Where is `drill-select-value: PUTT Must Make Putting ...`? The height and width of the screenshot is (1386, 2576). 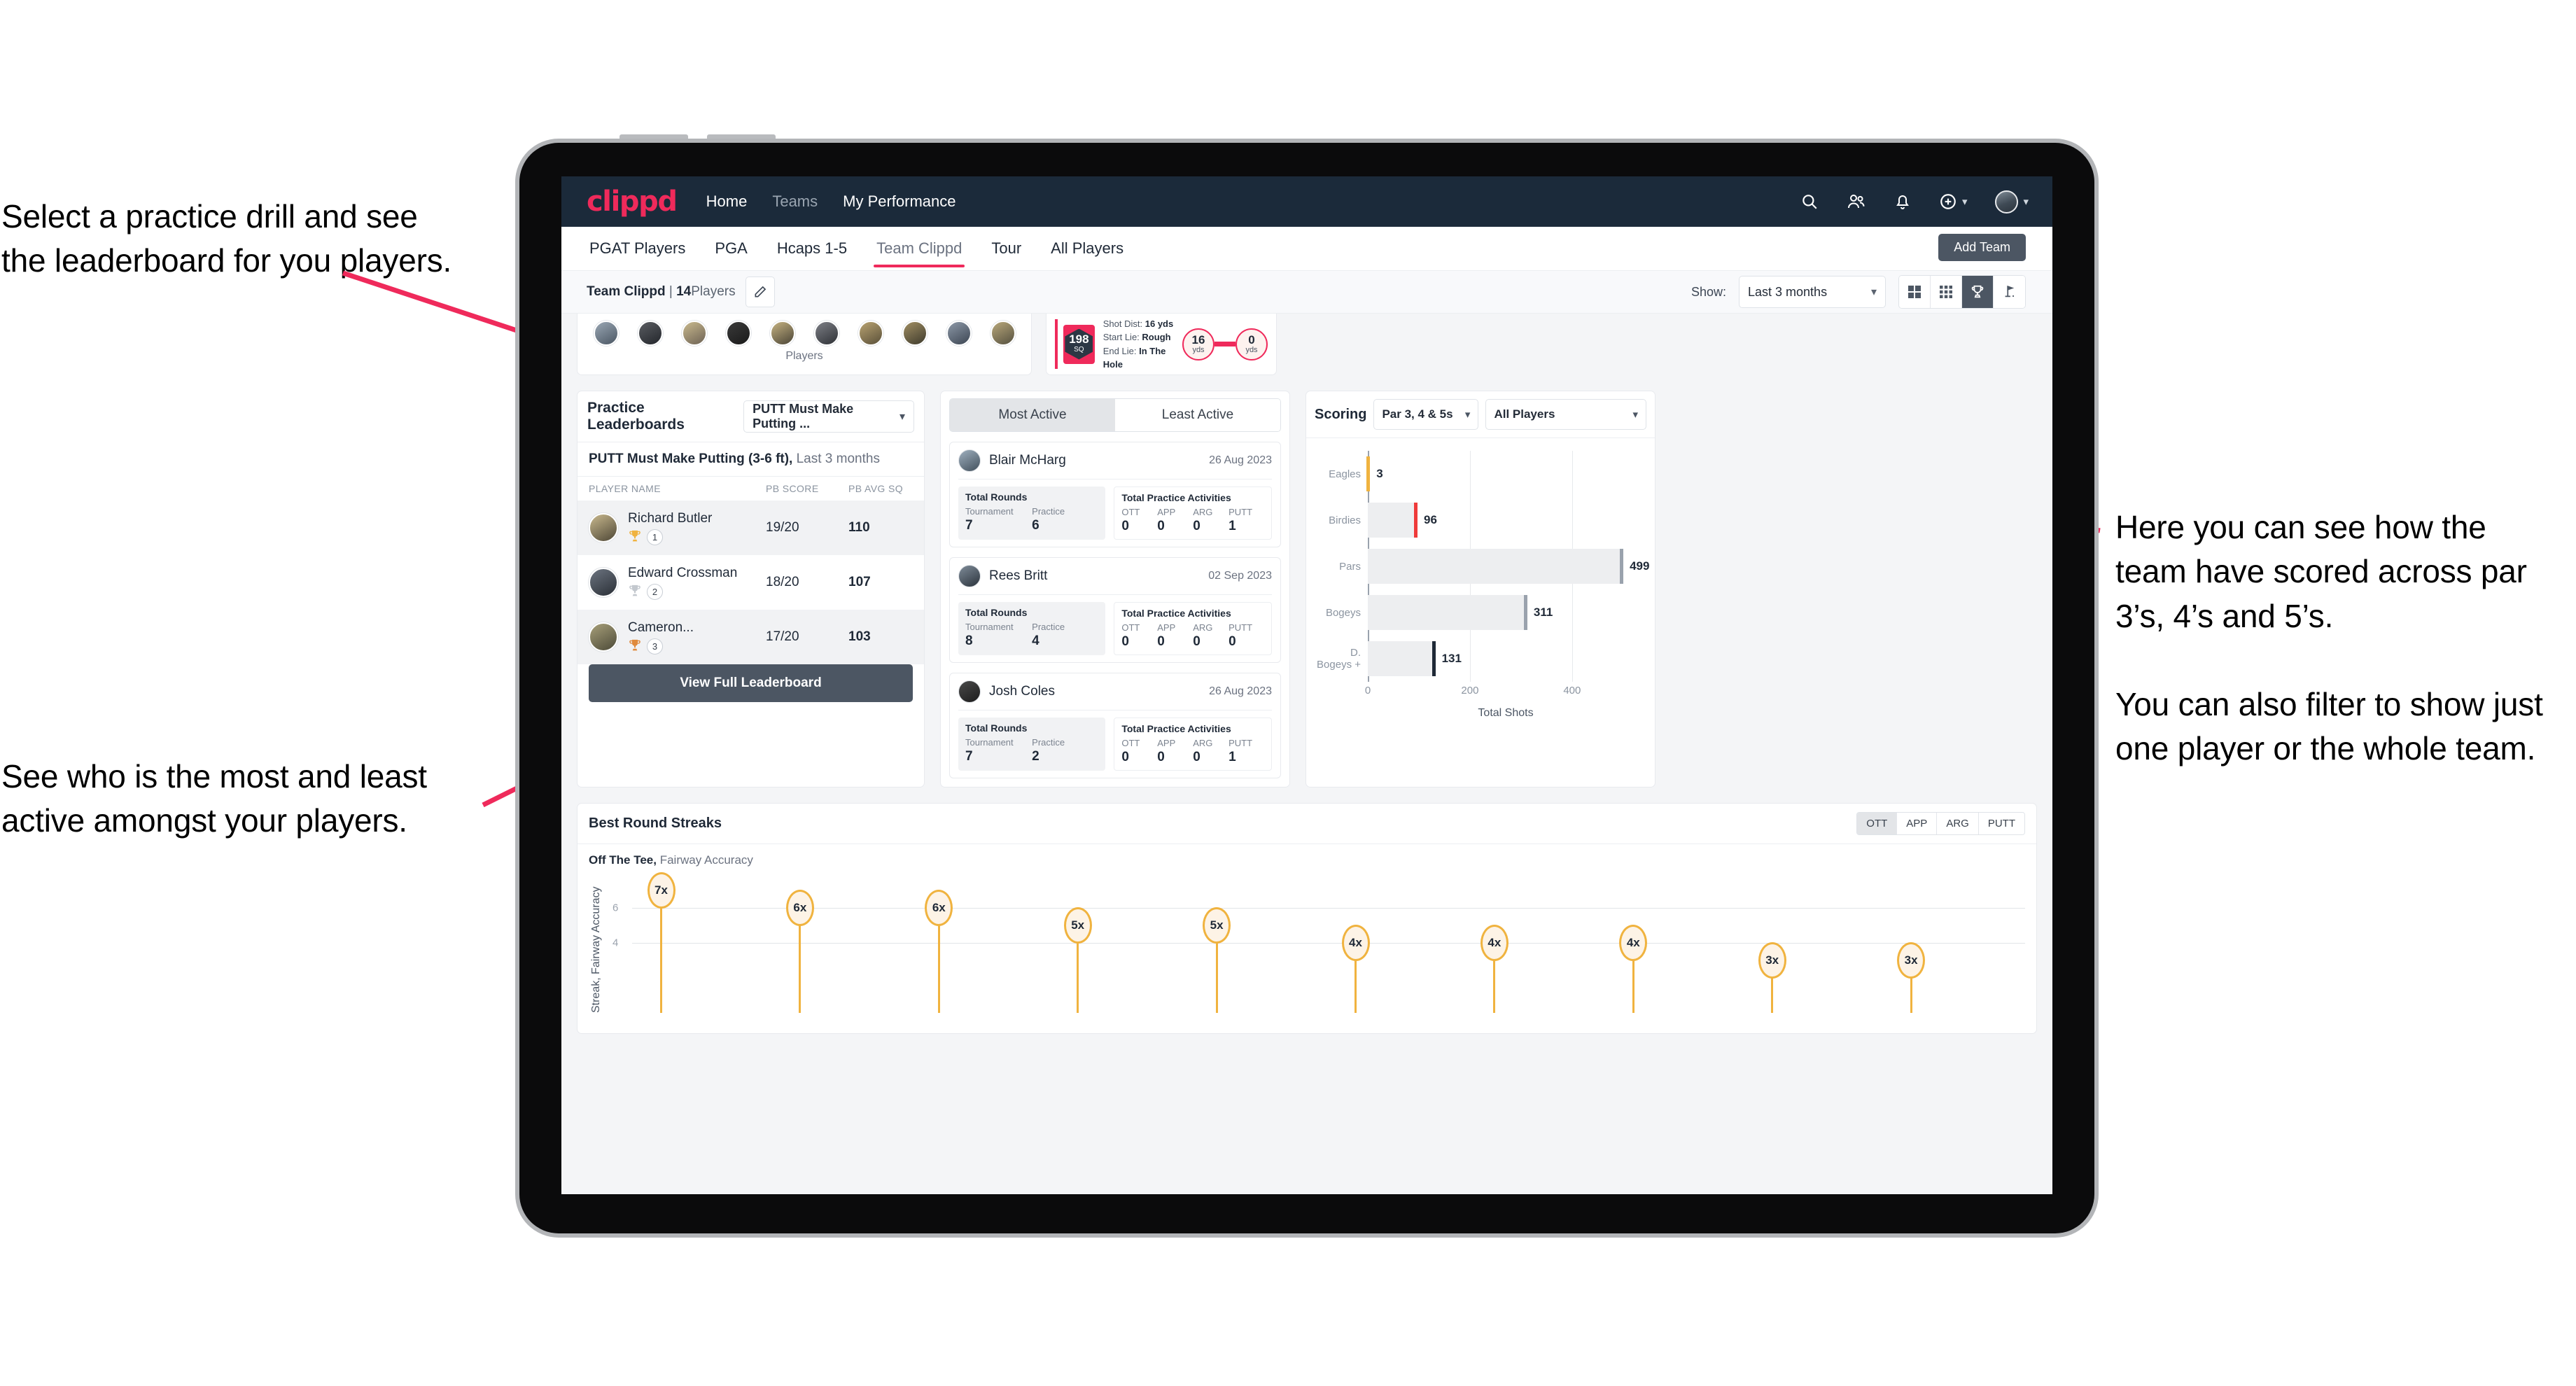
drill-select-value: PUTT Must Make Putting ... is located at coordinates (803, 416).